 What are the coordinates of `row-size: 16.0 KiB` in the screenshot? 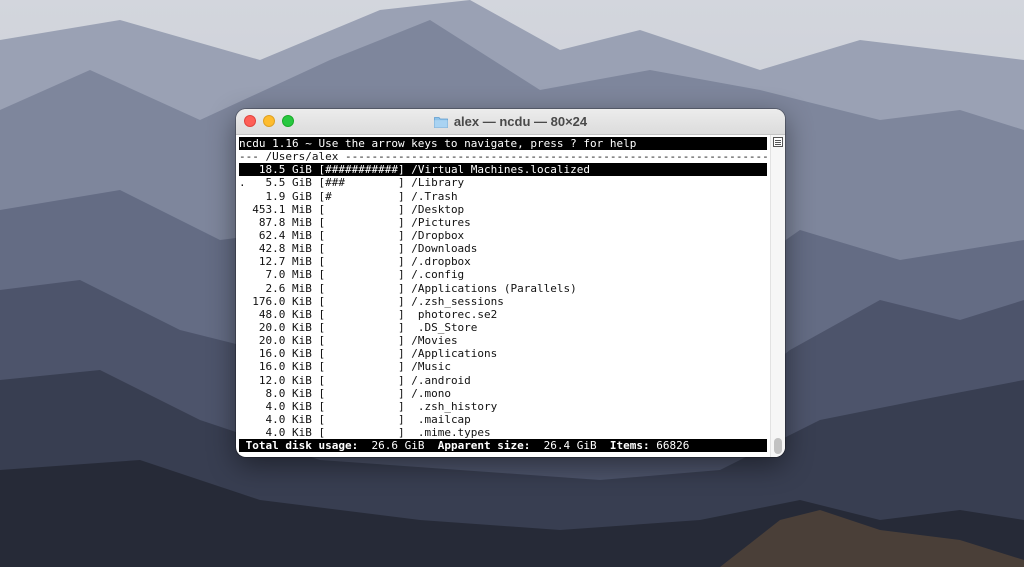 It's located at (278, 354).